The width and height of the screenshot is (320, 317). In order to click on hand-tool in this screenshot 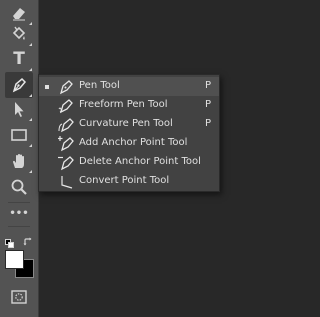, I will do `click(19, 161)`.